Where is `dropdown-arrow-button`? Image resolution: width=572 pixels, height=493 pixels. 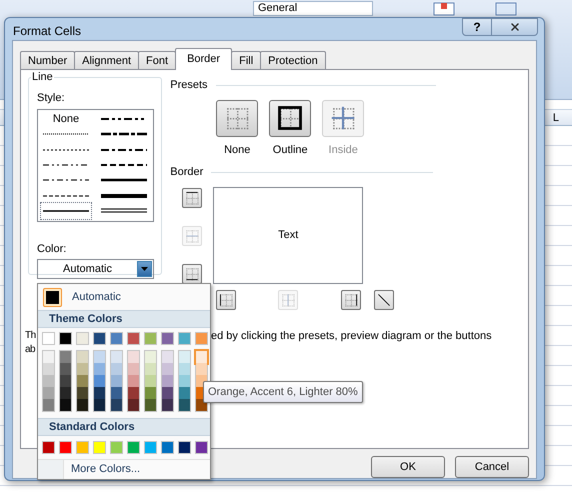
dropdown-arrow-button is located at coordinates (144, 269).